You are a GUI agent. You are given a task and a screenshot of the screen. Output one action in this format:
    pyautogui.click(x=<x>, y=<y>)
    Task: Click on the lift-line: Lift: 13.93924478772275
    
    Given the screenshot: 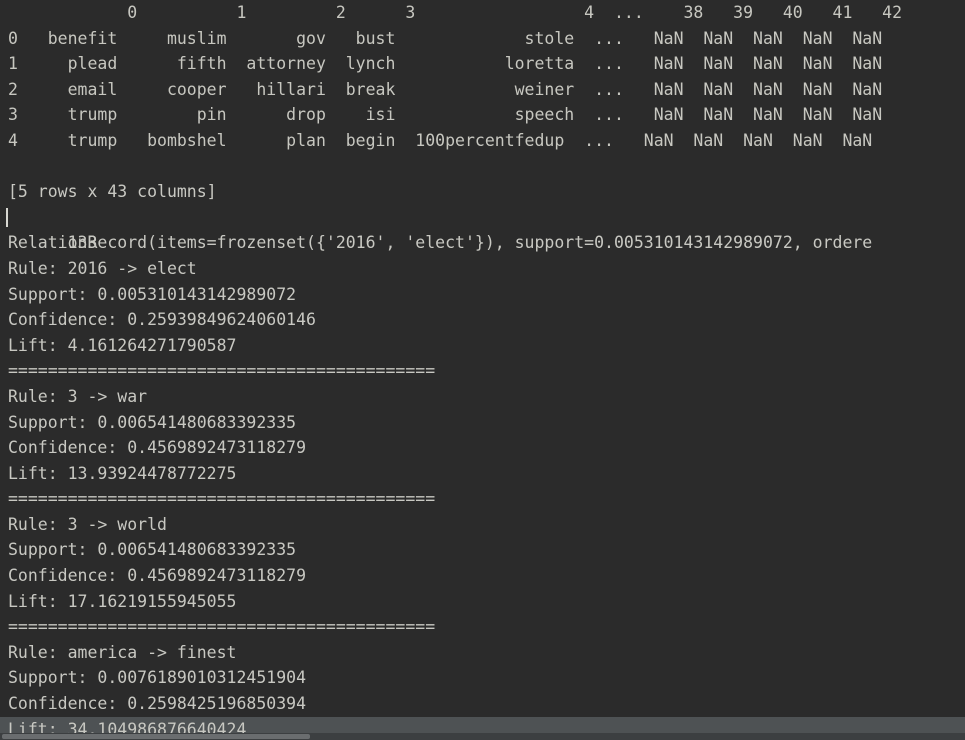 What is the action you would take?
    pyautogui.click(x=122, y=473)
    